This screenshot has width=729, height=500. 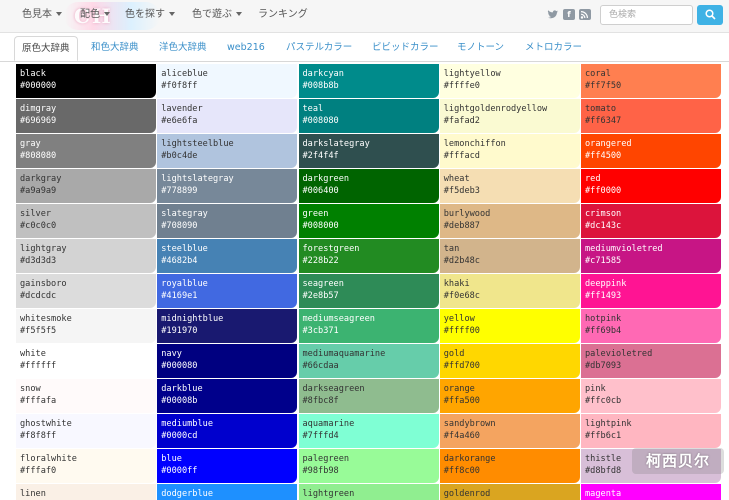 I want to click on color-swatch: lightgray #d3d3d3, so click(x=86, y=256).